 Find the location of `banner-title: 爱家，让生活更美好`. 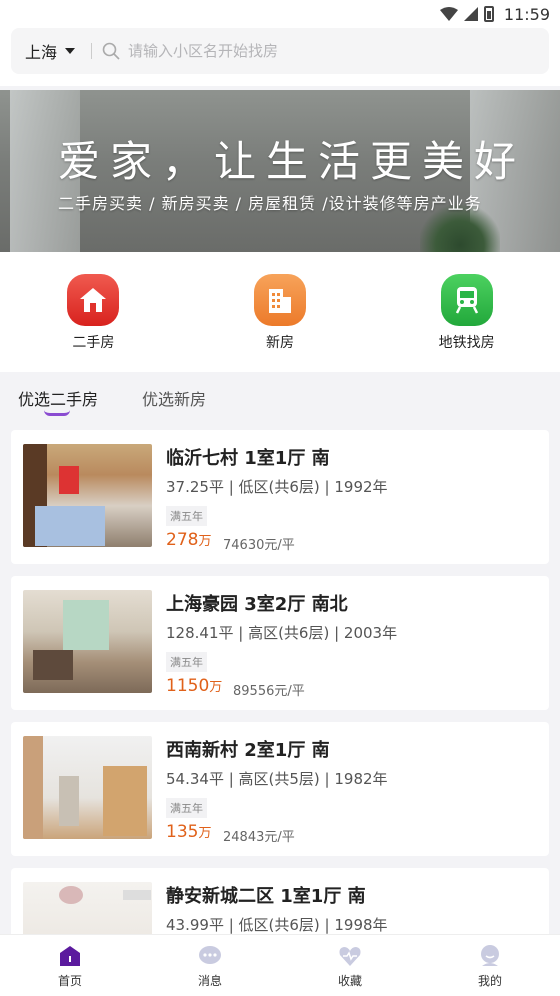

banner-title: 爱家，让生活更美好 is located at coordinates (292, 161).